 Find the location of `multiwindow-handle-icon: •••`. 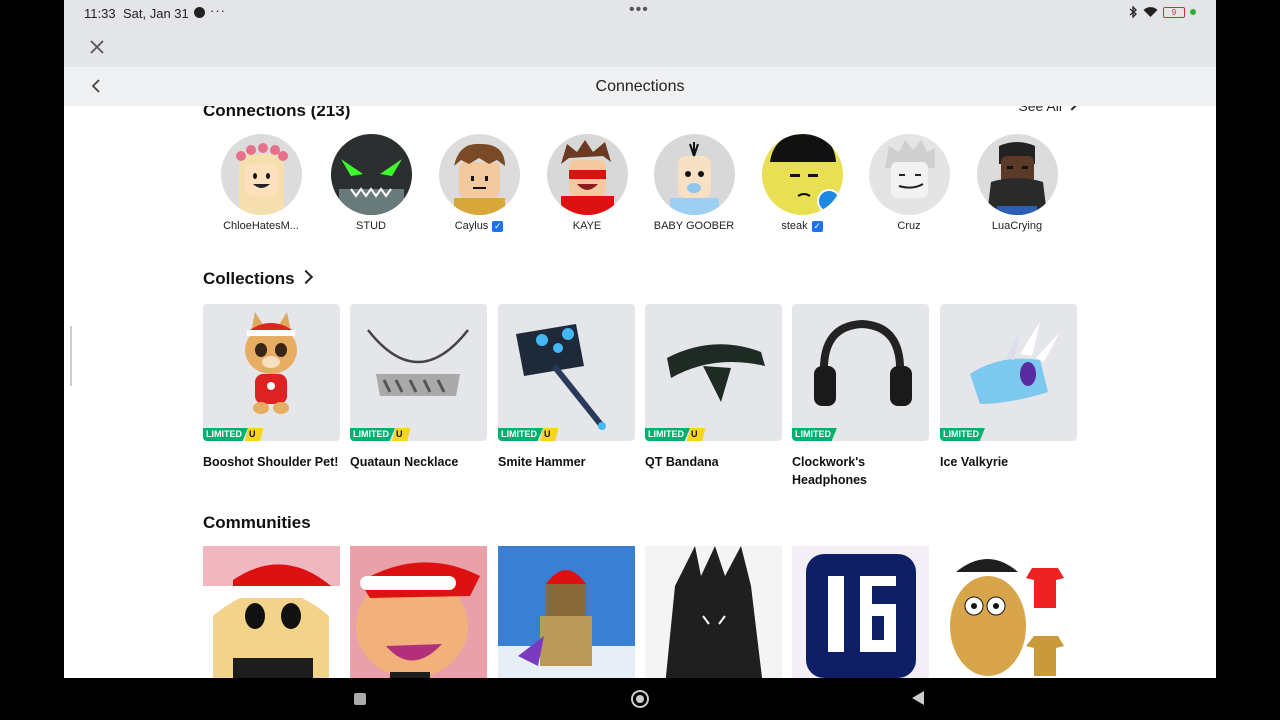

multiwindow-handle-icon: ••• is located at coordinates (639, 10).